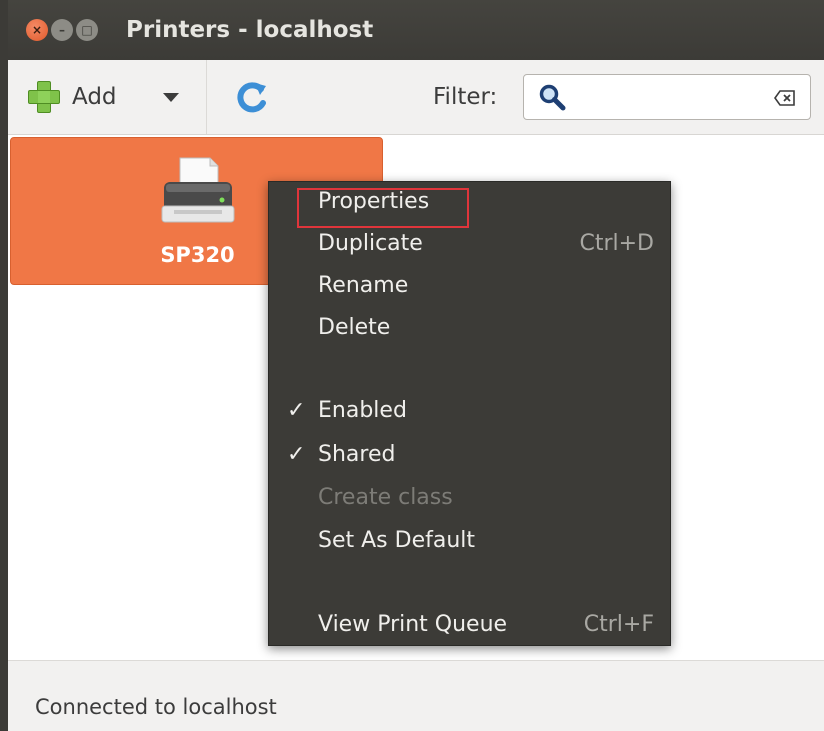 The height and width of the screenshot is (731, 824). Describe the element at coordinates (37, 30) in the screenshot. I see `close-window-button: ×` at that location.